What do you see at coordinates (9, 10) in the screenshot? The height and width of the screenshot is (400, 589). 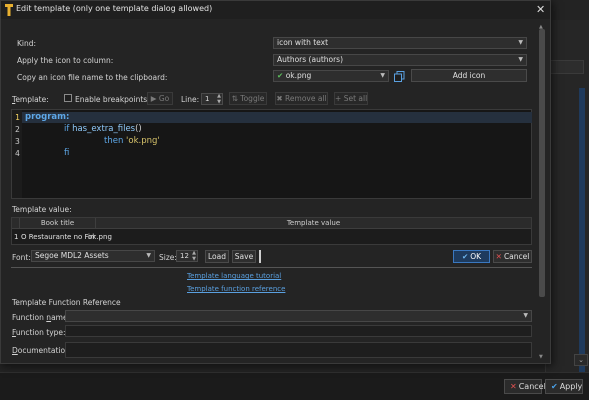 I see `calibre-app-icon` at bounding box center [9, 10].